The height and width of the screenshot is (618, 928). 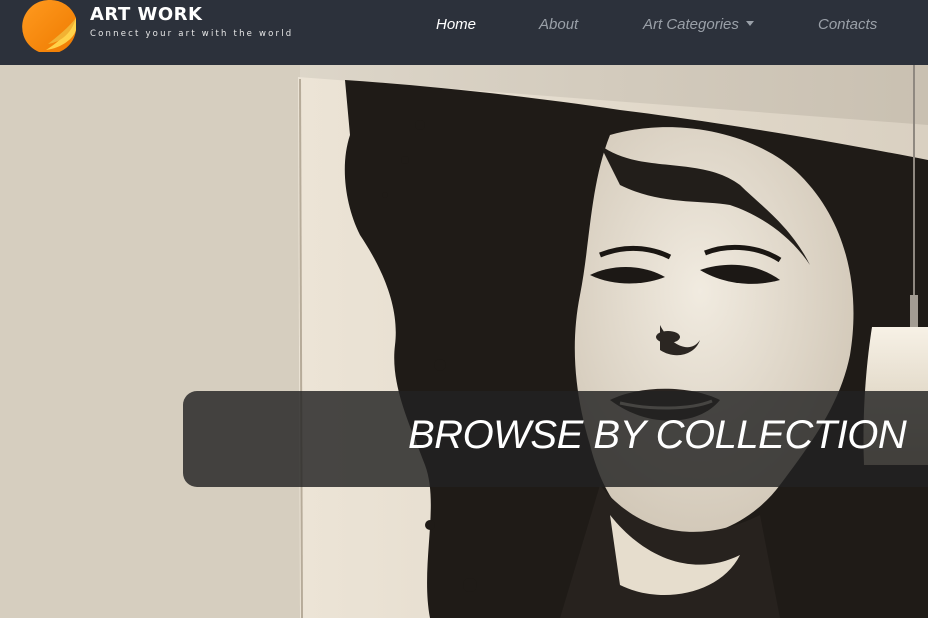 What do you see at coordinates (50, 27) in the screenshot?
I see `peeling-sticker-logo-icon` at bounding box center [50, 27].